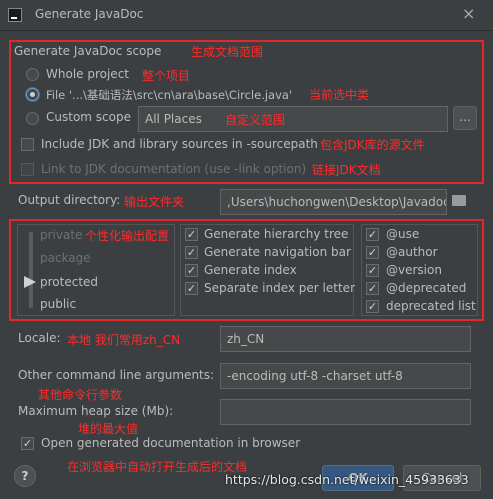 The width and height of the screenshot is (493, 499). Describe the element at coordinates (372, 252) in the screenshot. I see `author-tag-checkbox: ✓` at that location.